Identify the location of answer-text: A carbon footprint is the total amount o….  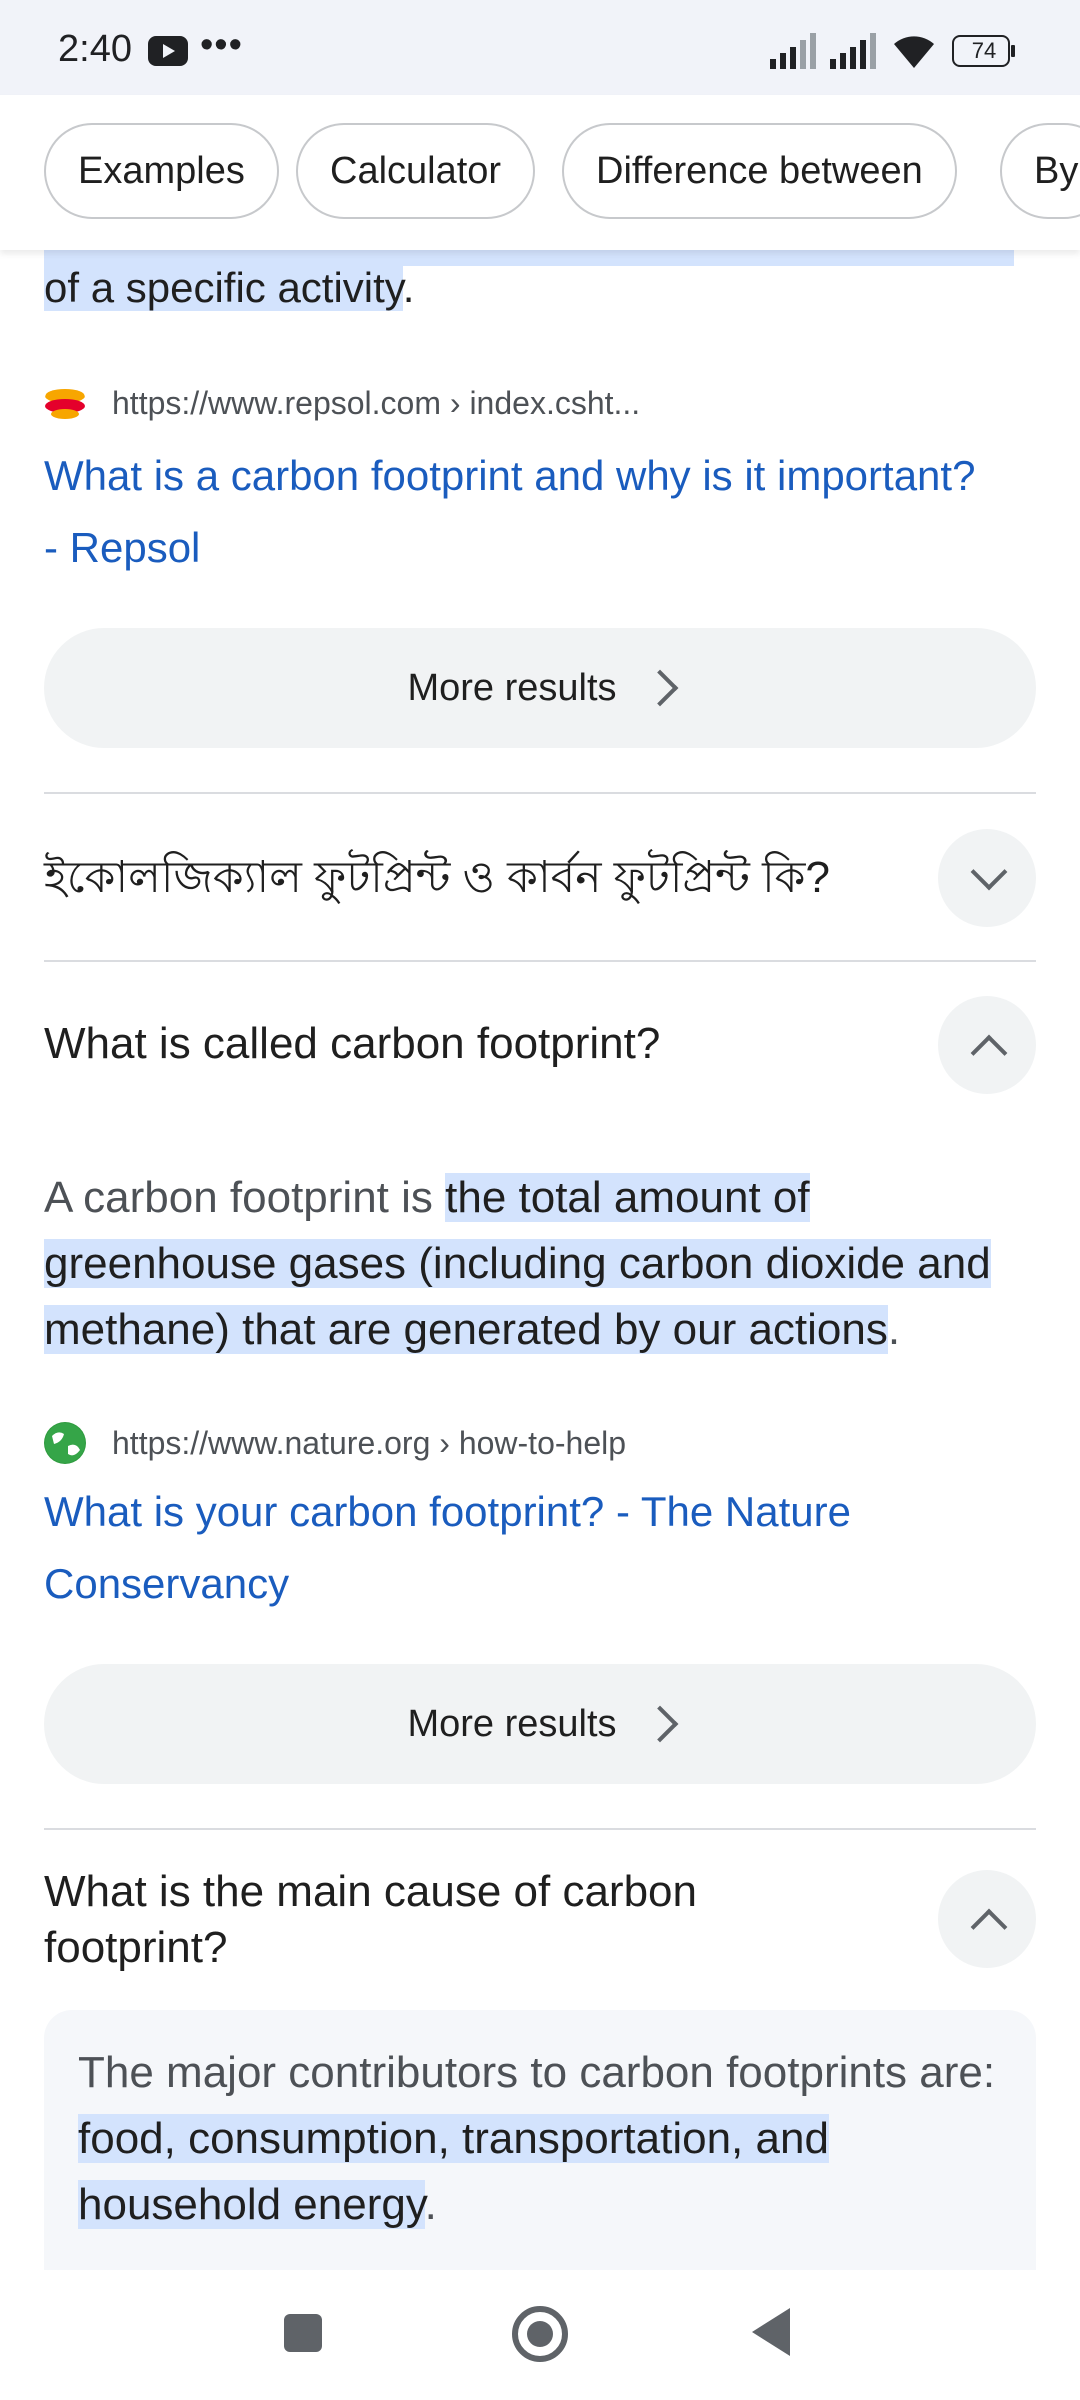
(544, 1264).